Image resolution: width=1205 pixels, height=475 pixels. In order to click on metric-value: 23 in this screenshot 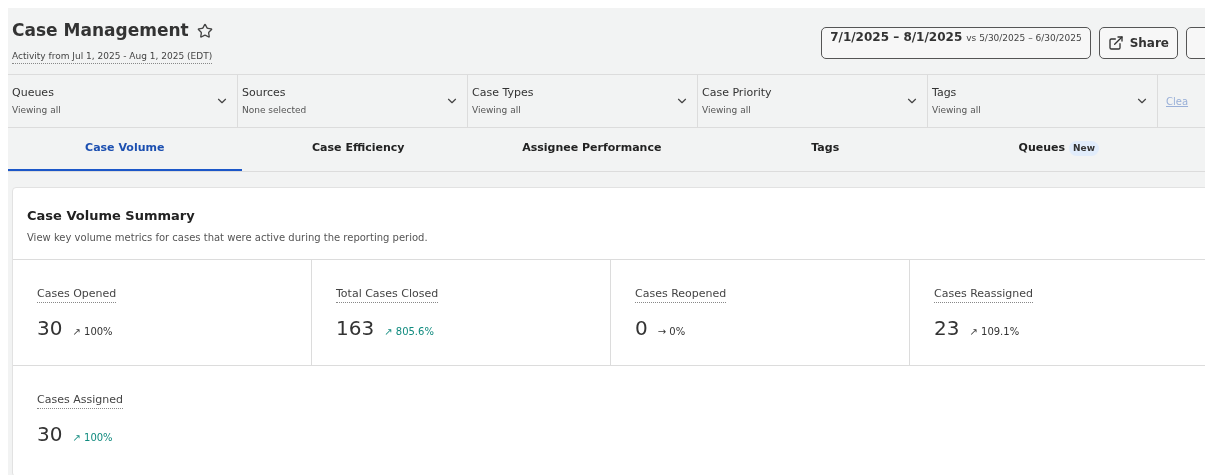, I will do `click(947, 328)`.